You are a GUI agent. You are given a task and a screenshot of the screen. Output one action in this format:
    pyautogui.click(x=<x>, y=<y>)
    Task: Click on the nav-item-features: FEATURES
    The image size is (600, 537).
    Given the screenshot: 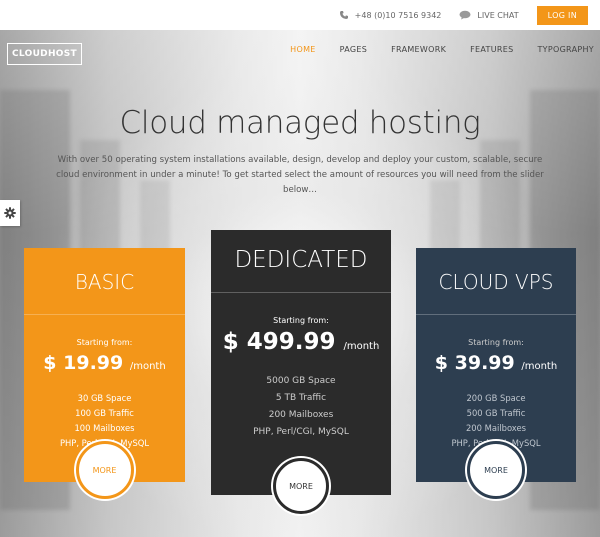 What is the action you would take?
    pyautogui.click(x=491, y=49)
    